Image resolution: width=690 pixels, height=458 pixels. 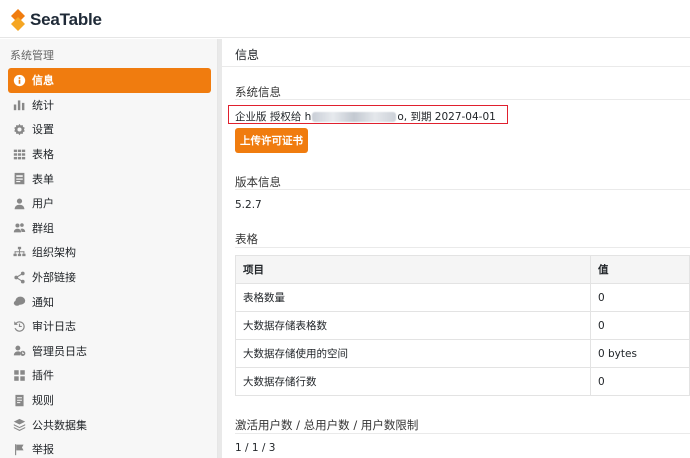 I want to click on sidebar-item-label: 设置, so click(x=43, y=130).